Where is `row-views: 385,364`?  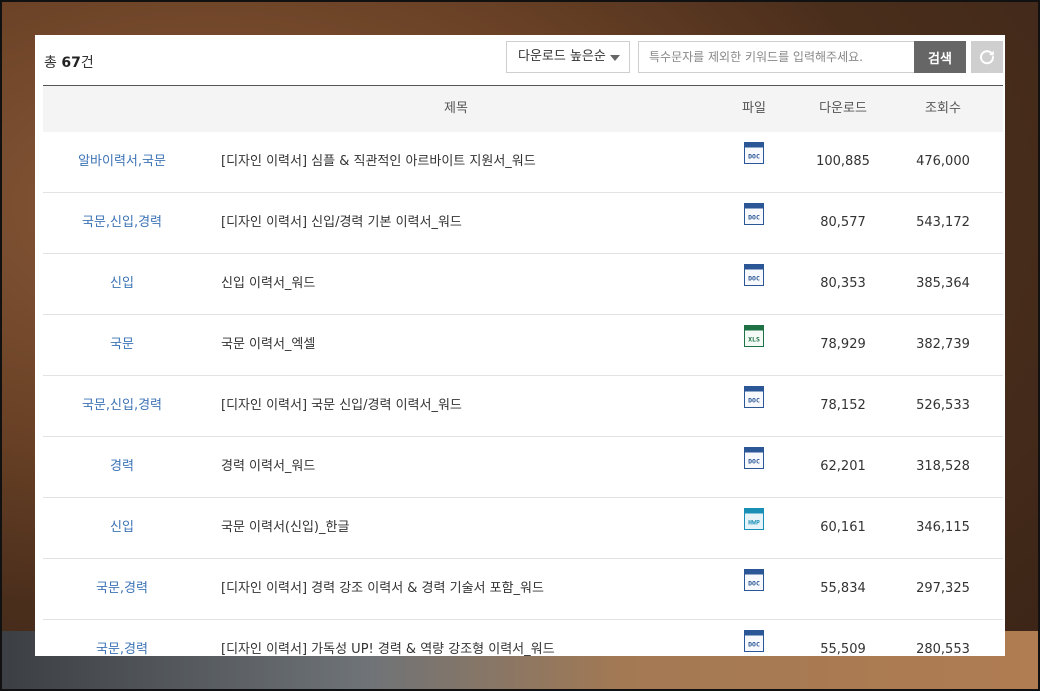 row-views: 385,364 is located at coordinates (943, 283).